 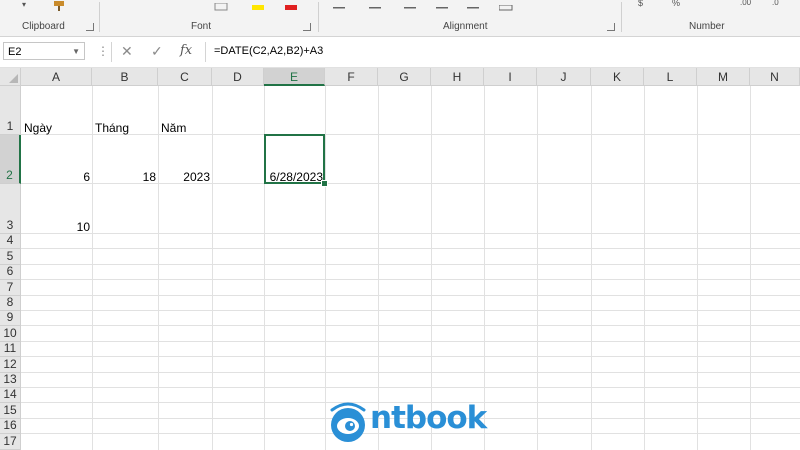 I want to click on row-header-3: 3, so click(x=10, y=209).